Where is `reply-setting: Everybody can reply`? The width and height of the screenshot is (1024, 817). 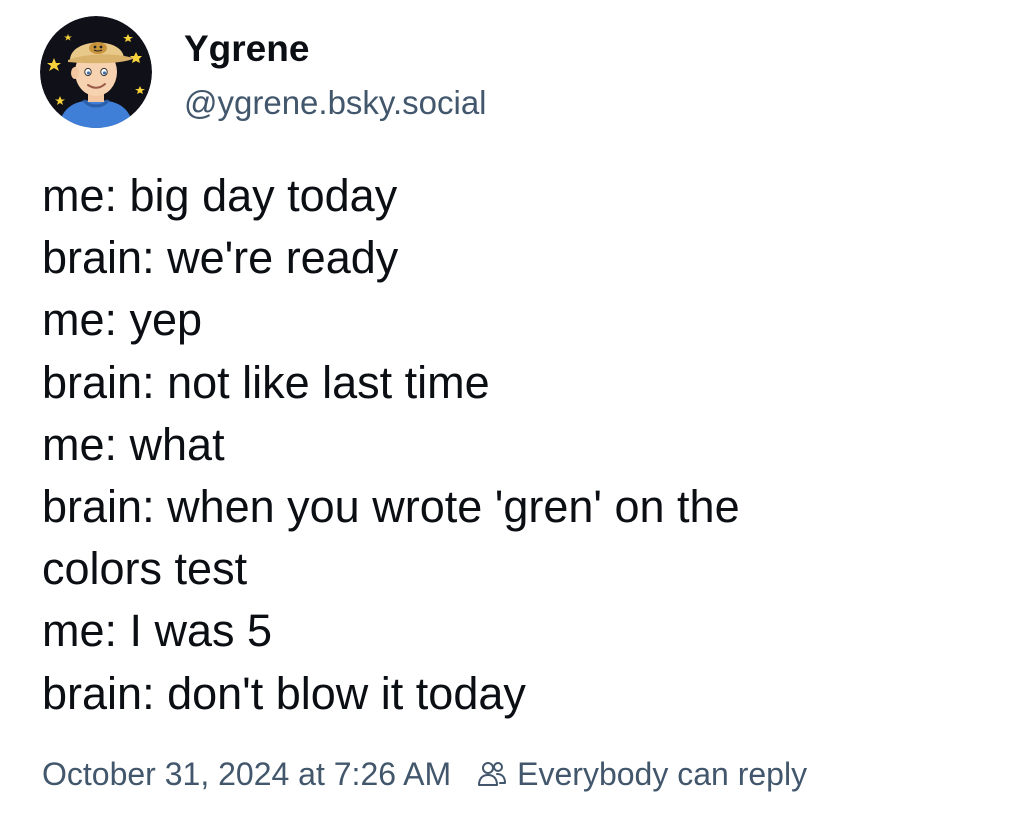
reply-setting: Everybody can reply is located at coordinates (642, 774).